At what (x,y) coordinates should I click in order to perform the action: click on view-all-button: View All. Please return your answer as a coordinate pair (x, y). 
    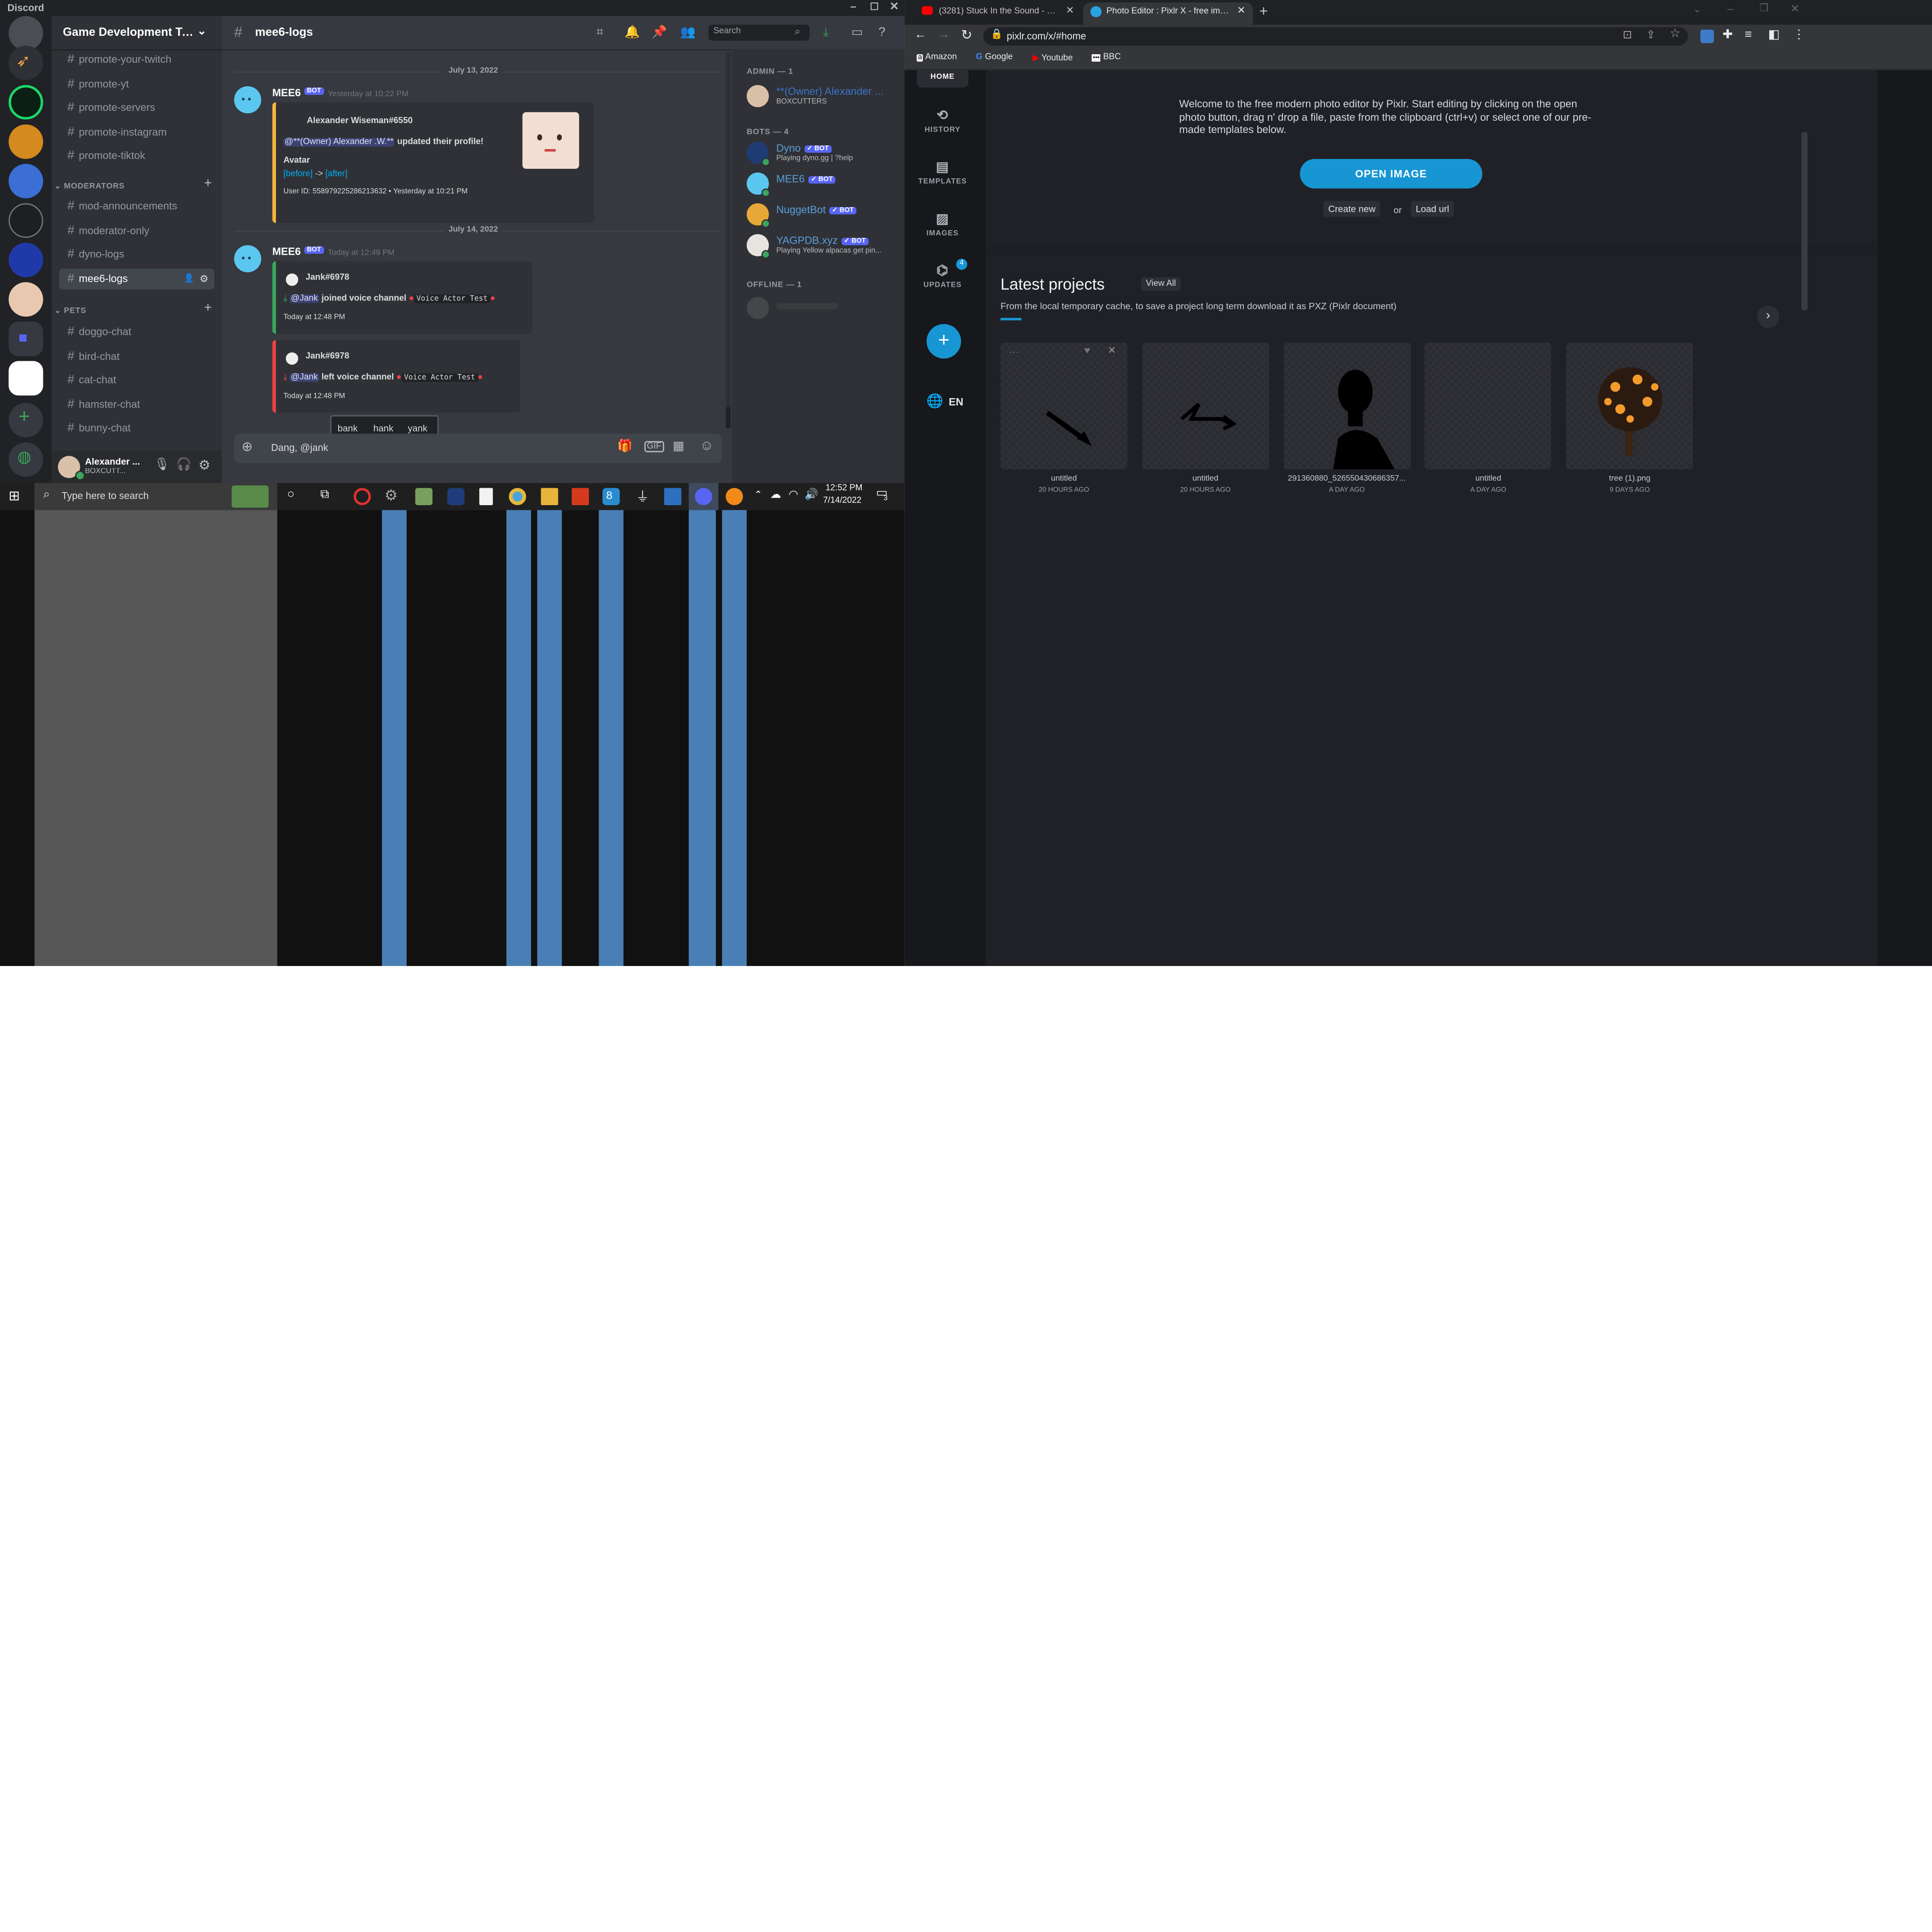
    Looking at the image, I should click on (1161, 284).